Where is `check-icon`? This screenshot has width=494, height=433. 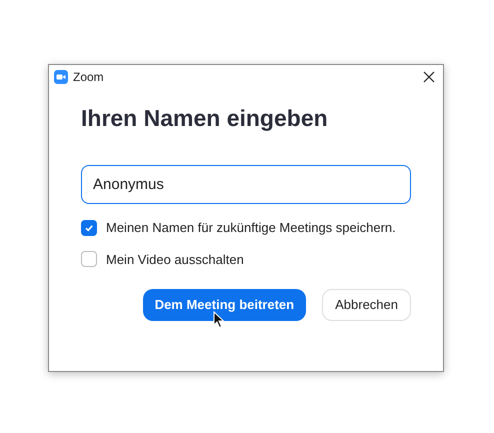
check-icon is located at coordinates (89, 227).